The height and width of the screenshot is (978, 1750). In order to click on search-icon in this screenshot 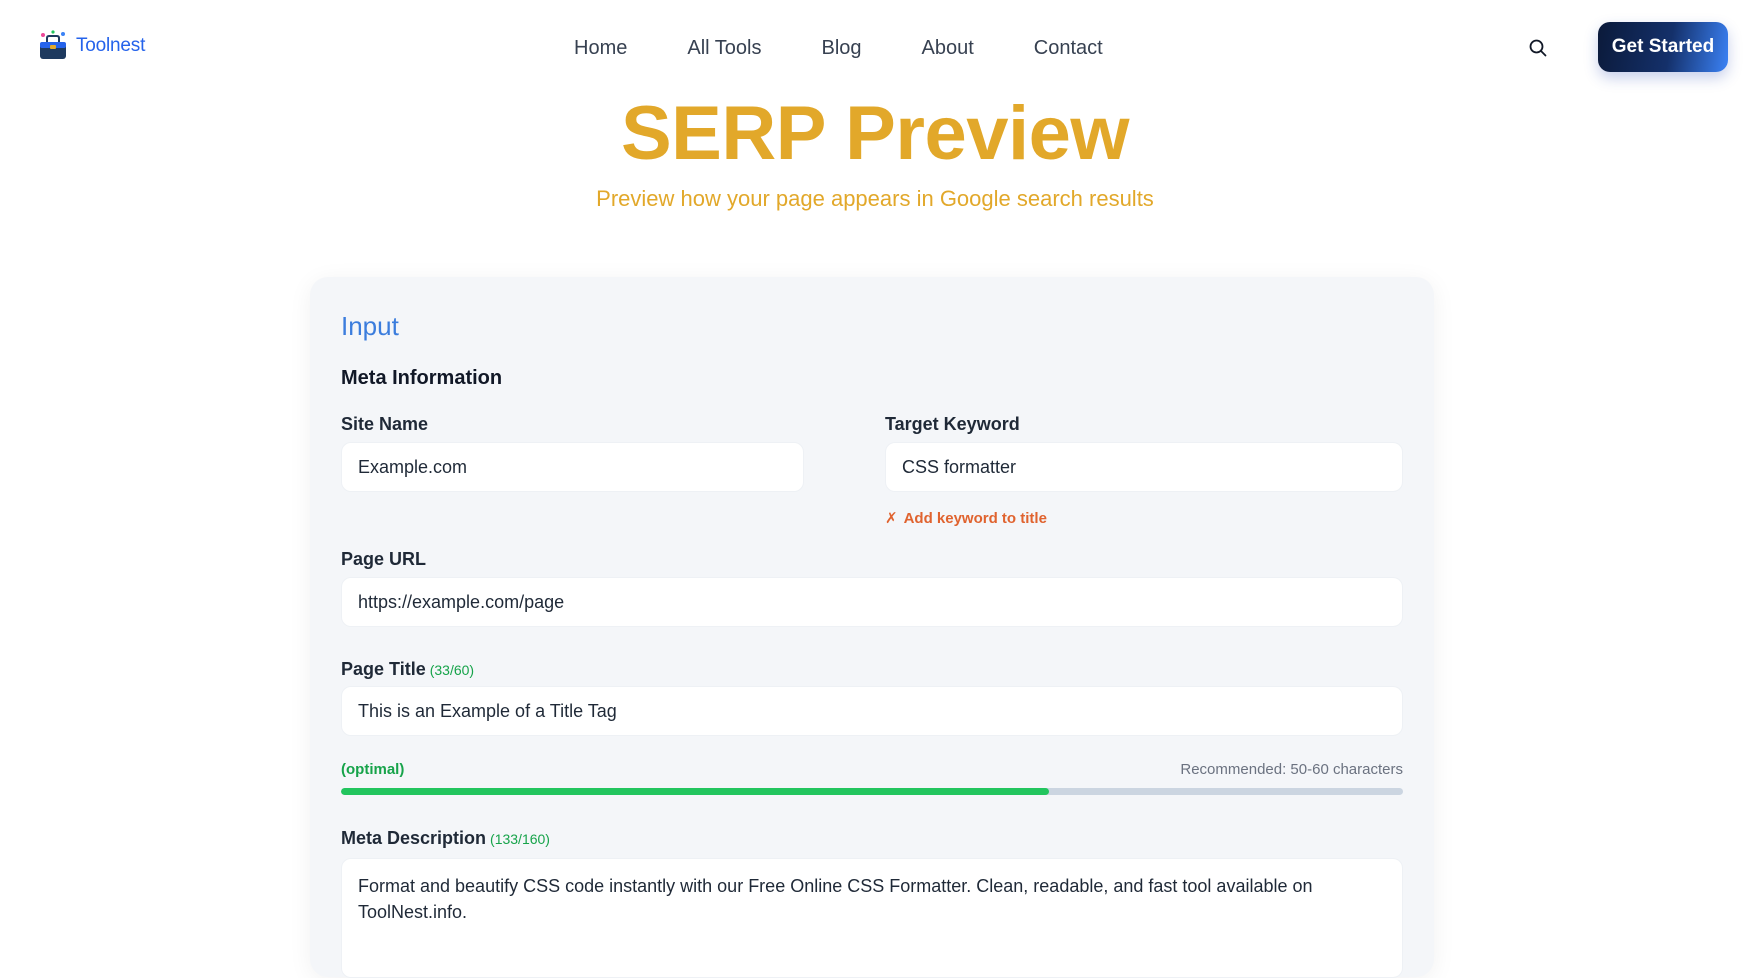, I will do `click(1538, 48)`.